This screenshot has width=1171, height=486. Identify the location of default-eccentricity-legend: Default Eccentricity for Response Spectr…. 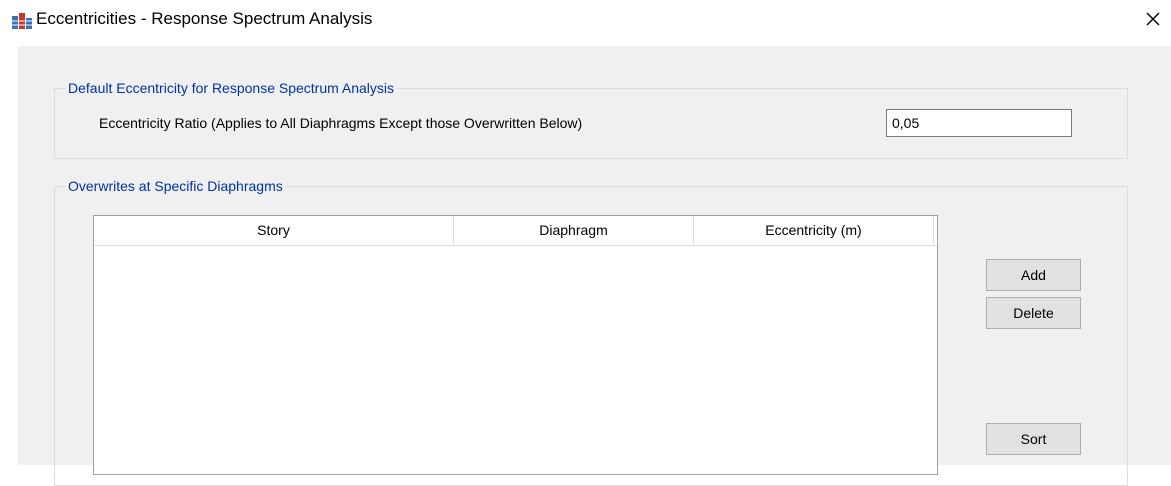
(231, 88).